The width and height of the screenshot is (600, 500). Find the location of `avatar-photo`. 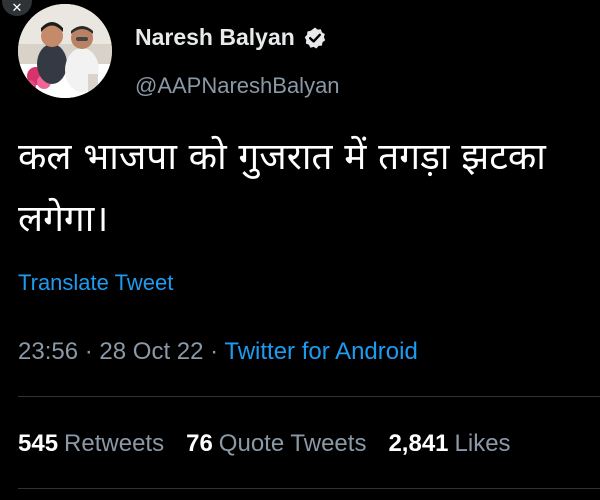

avatar-photo is located at coordinates (65, 51).